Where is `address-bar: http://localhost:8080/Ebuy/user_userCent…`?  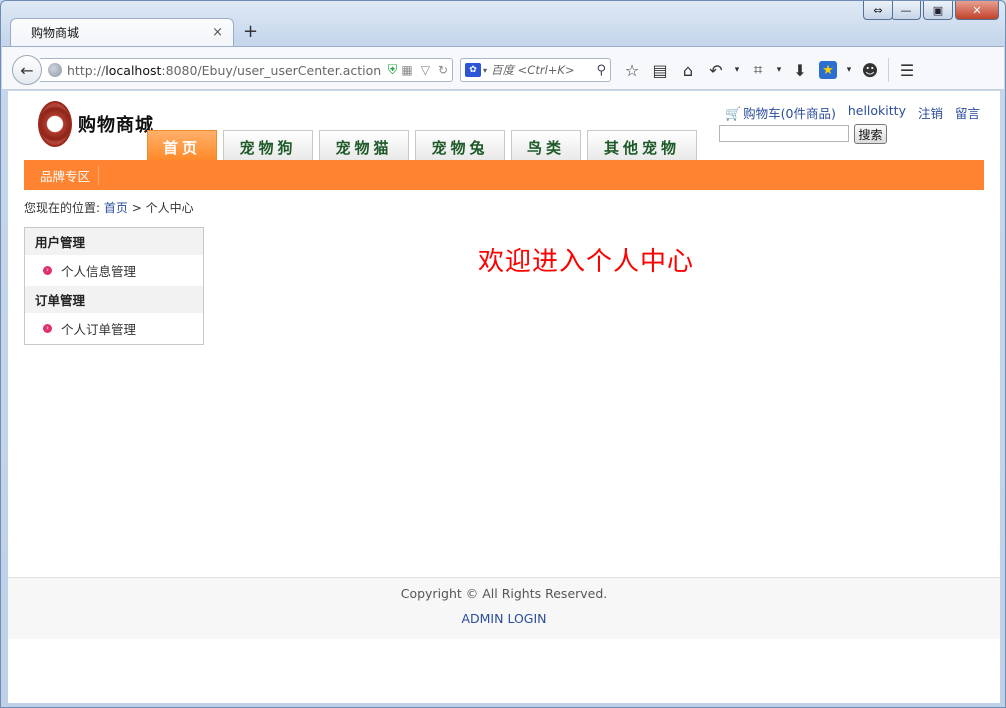
address-bar: http://localhost:8080/Ebuy/user_userCent… is located at coordinates (246, 70).